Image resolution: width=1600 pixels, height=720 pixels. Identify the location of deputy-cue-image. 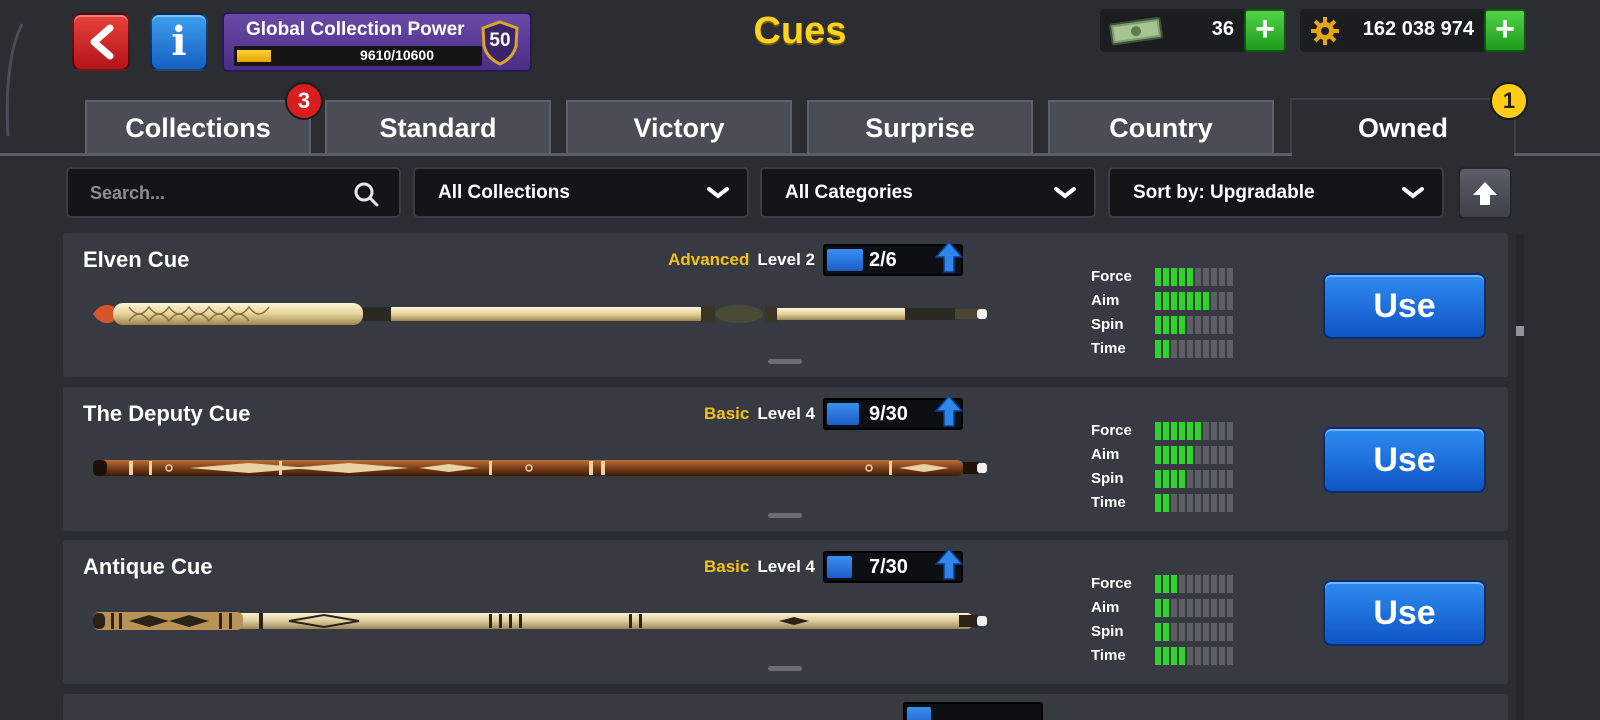
(540, 468).